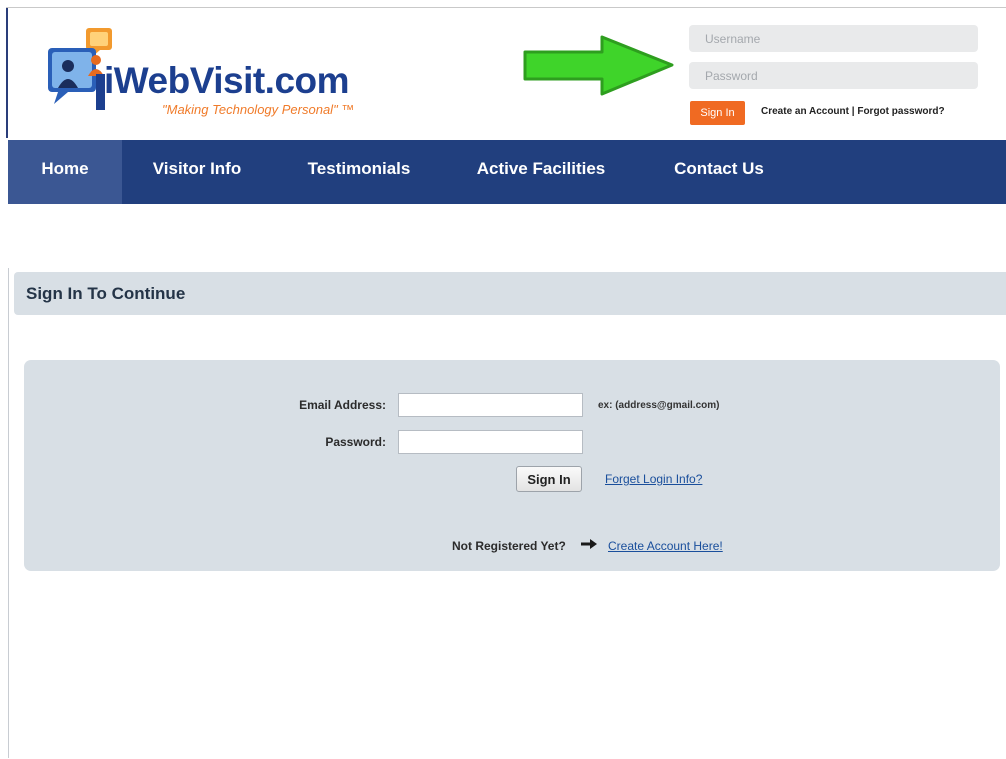 The height and width of the screenshot is (759, 1006). I want to click on brand-tagline: "Making Technology Personal" ™, so click(258, 109).